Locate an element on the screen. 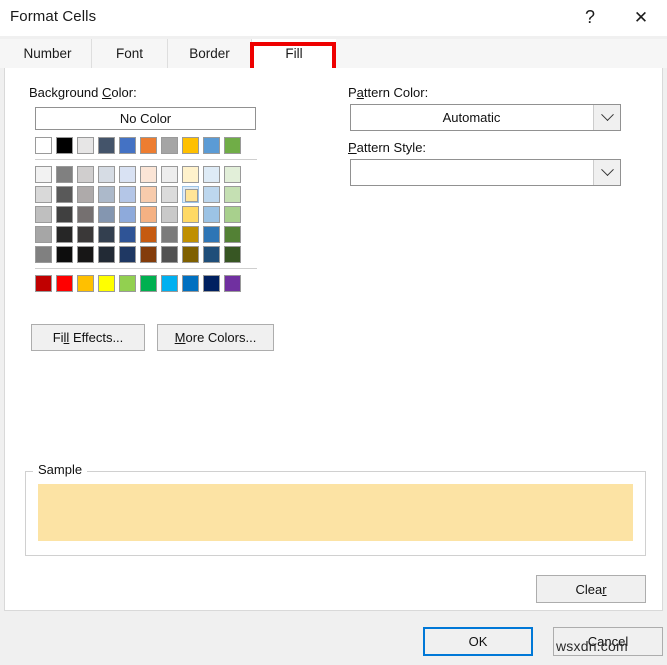 The width and height of the screenshot is (667, 665). more-colors-accel: M is located at coordinates (180, 337).